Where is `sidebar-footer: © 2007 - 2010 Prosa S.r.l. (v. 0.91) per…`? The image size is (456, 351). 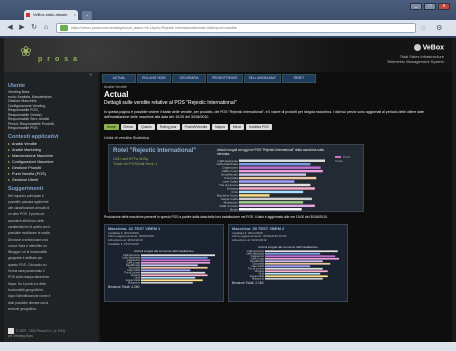 sidebar-footer: © 2007 - 2010 Prosa S.r.l. (v. 0.91) per… is located at coordinates (36, 333).